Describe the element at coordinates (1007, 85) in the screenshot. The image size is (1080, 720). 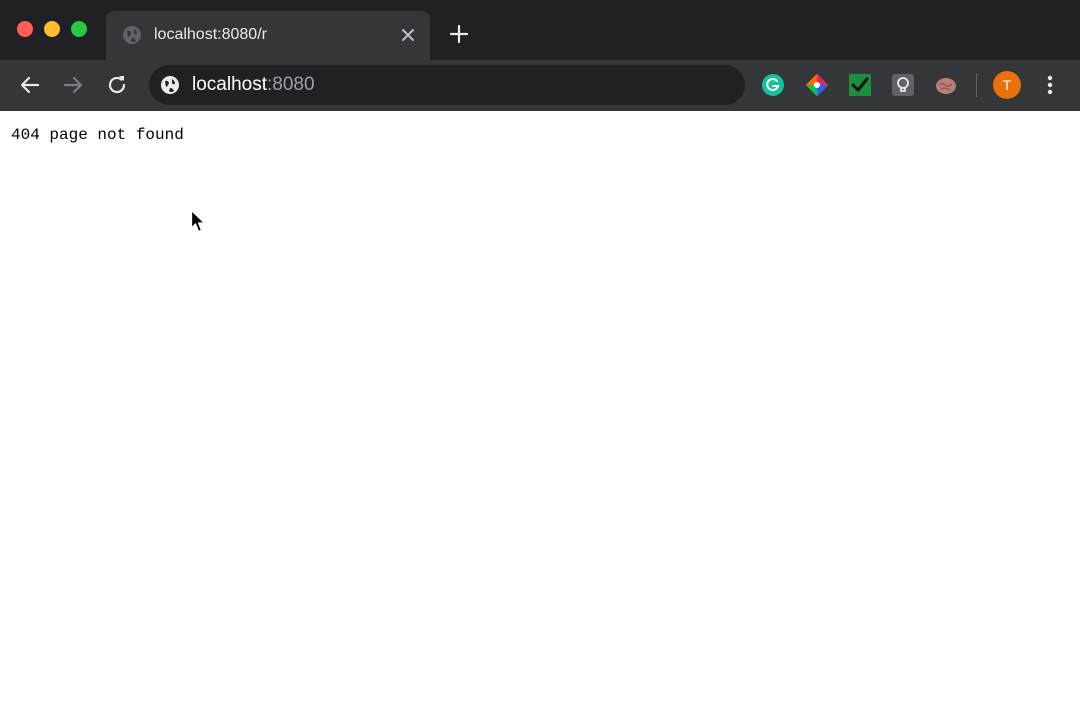
I see `profile-avatar: T` at that location.